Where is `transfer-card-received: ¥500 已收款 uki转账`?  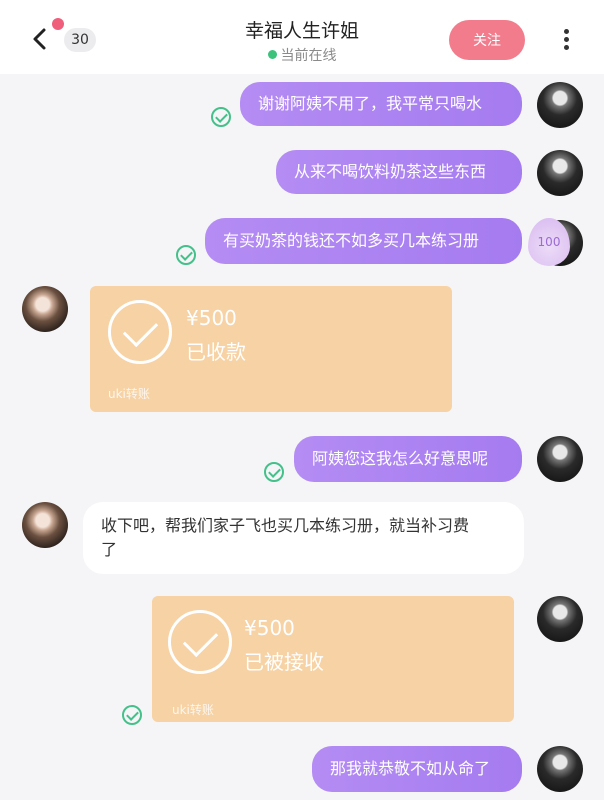 transfer-card-received: ¥500 已收款 uki转账 is located at coordinates (271, 349).